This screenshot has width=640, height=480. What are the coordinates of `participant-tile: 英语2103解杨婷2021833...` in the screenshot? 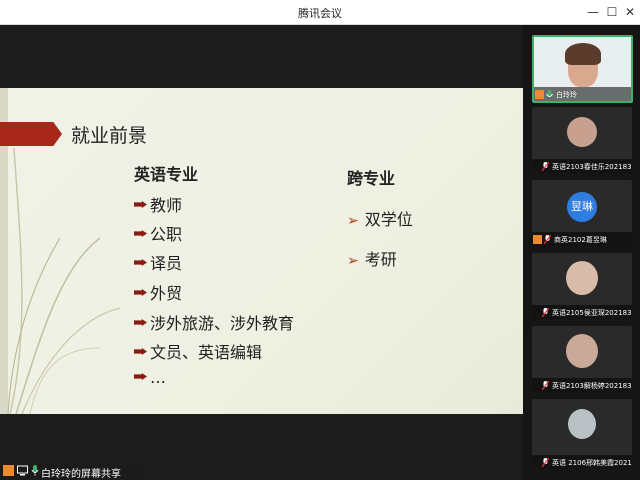 It's located at (582, 359).